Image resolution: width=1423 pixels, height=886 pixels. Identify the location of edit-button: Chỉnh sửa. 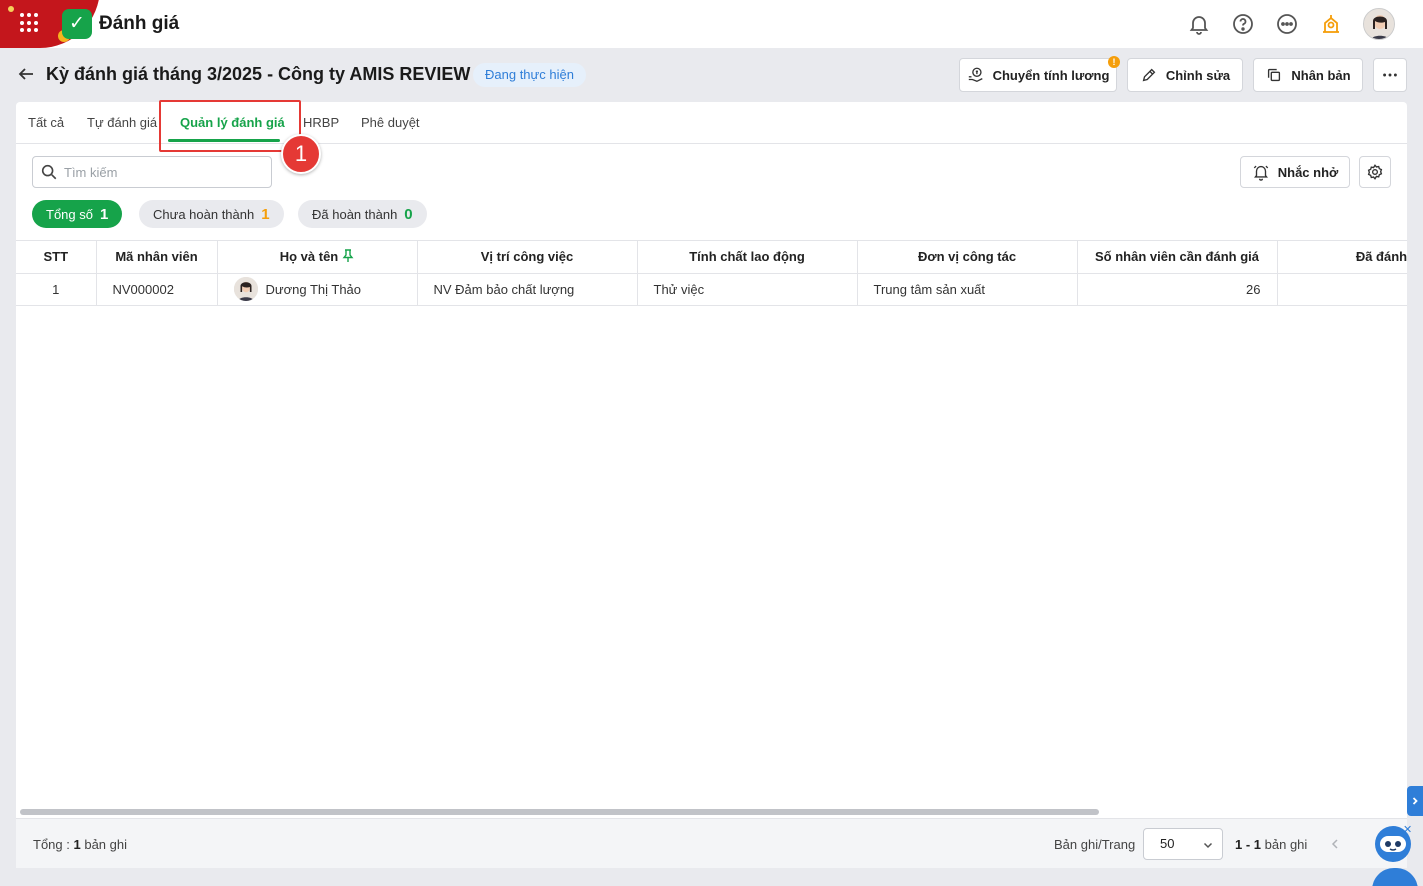
(1185, 75).